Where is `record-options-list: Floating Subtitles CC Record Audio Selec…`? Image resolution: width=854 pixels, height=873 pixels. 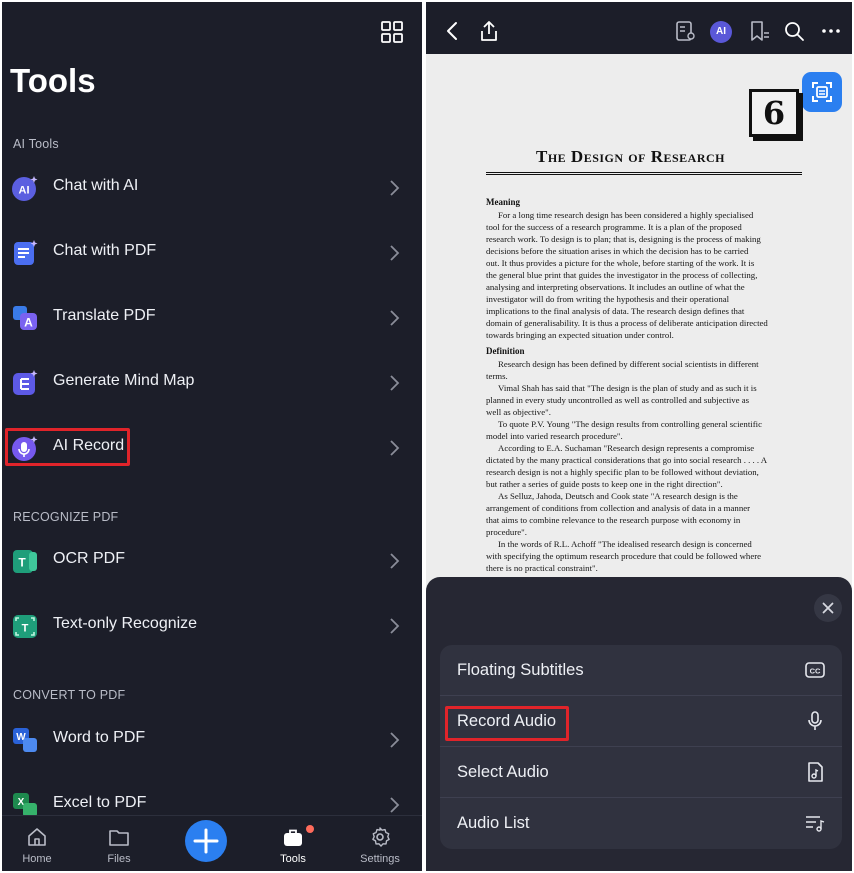 record-options-list: Floating Subtitles CC Record Audio Selec… is located at coordinates (641, 747).